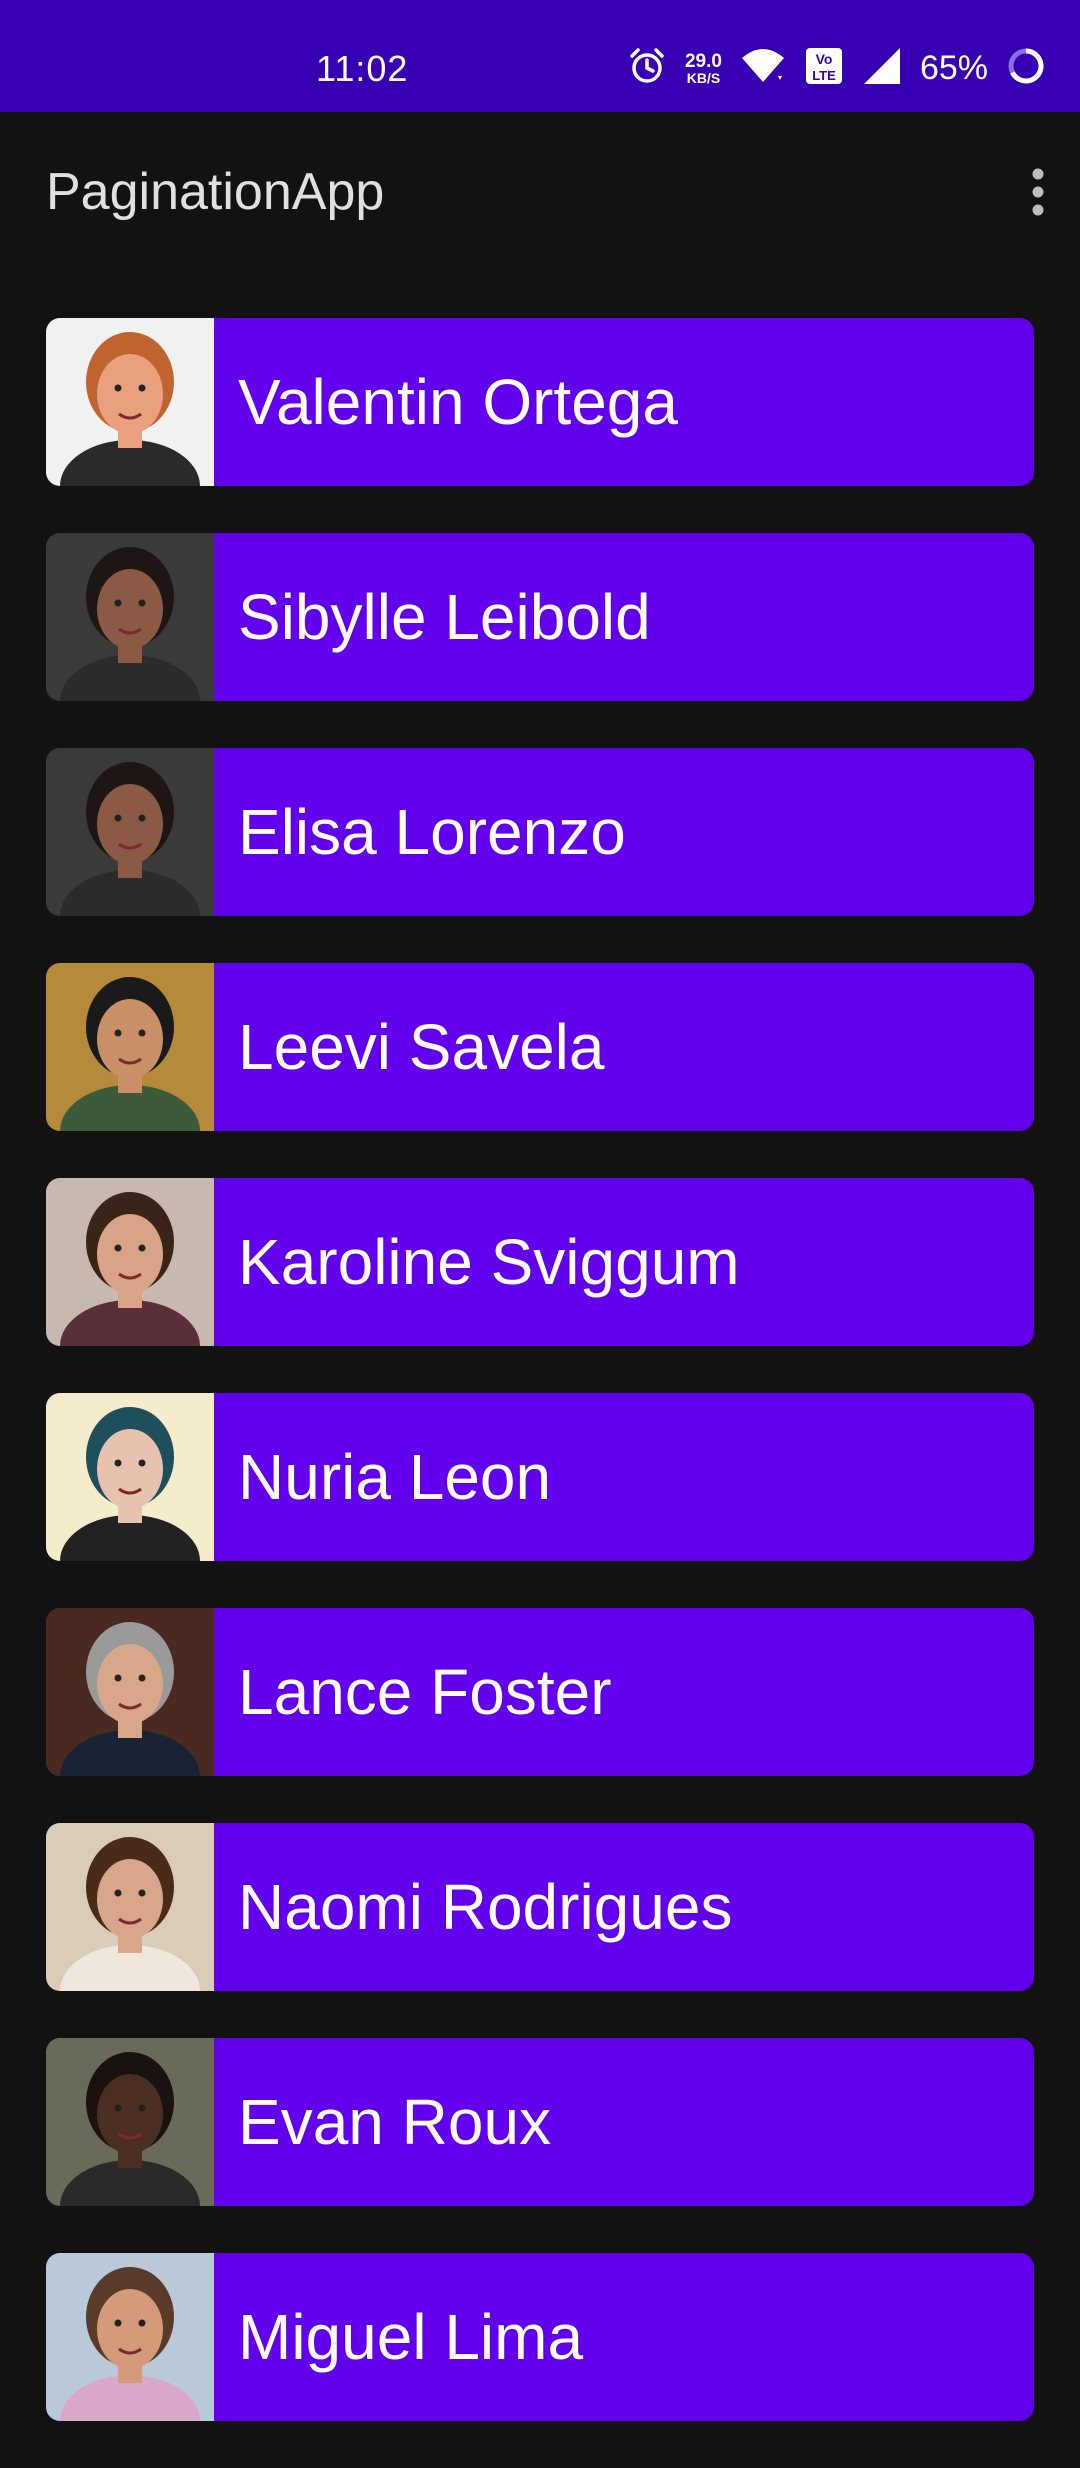 The height and width of the screenshot is (2468, 1080). What do you see at coordinates (421, 1047) in the screenshot?
I see `user-name: Leevi Savela` at bounding box center [421, 1047].